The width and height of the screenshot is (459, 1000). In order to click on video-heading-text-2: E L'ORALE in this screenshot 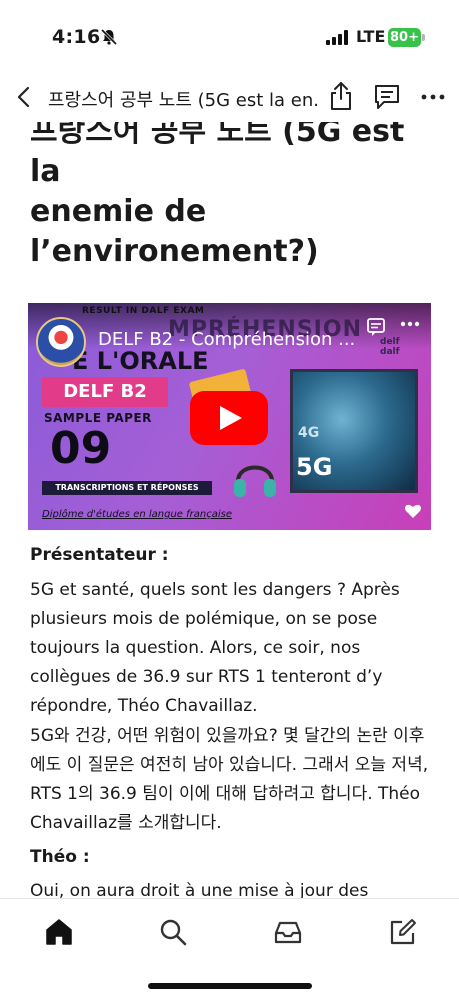, I will do `click(140, 361)`.